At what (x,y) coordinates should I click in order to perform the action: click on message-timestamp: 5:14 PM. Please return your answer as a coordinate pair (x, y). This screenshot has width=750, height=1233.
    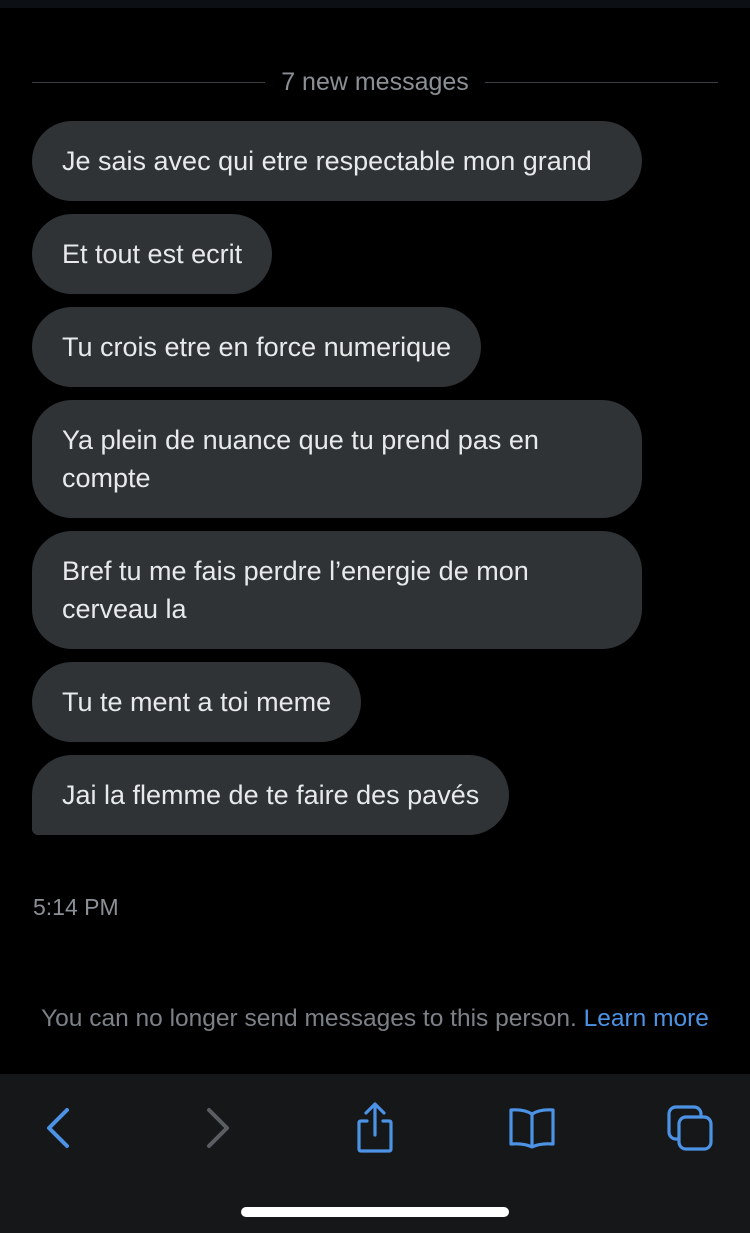
    Looking at the image, I should click on (76, 907).